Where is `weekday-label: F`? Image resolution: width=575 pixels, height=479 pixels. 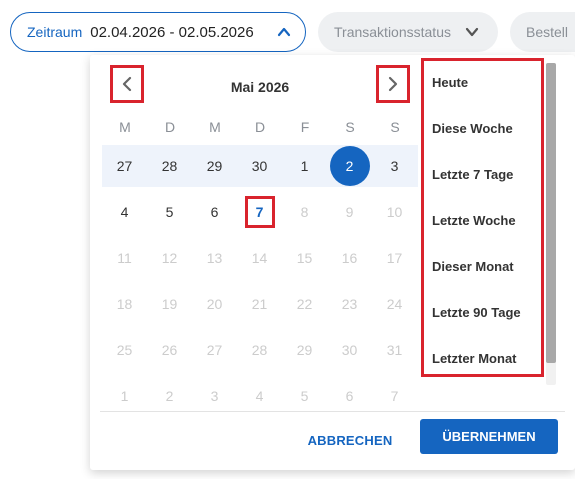 weekday-label: F is located at coordinates (305, 127).